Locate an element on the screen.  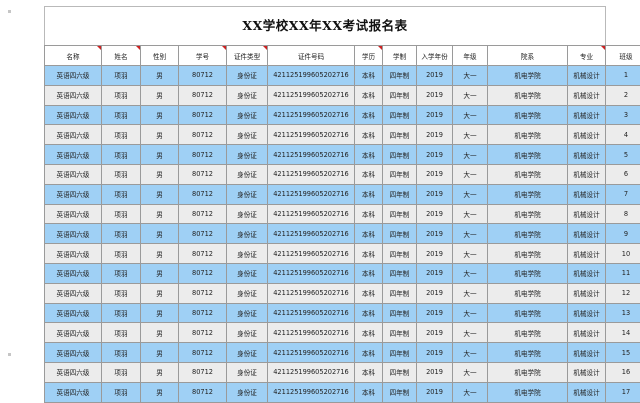
col-class-cell: 5 is located at coordinates (623, 155).